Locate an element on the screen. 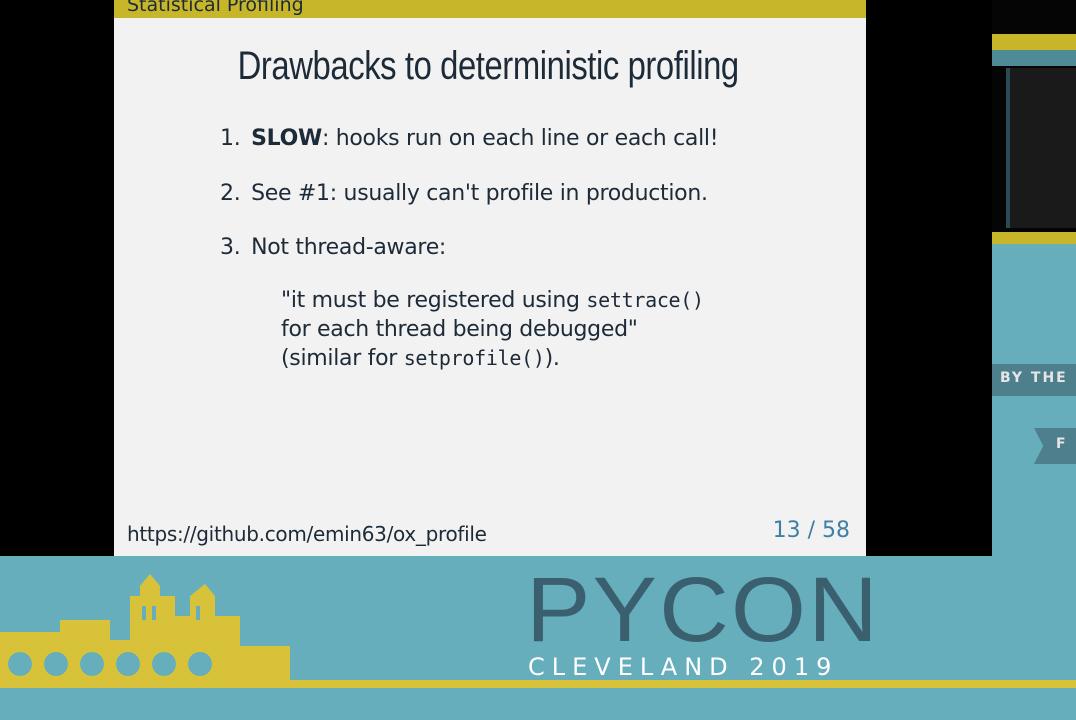 Image resolution: width=1076 pixels, height=720 pixels. quote-text: for each thread being debugged" is located at coordinates (459, 329).